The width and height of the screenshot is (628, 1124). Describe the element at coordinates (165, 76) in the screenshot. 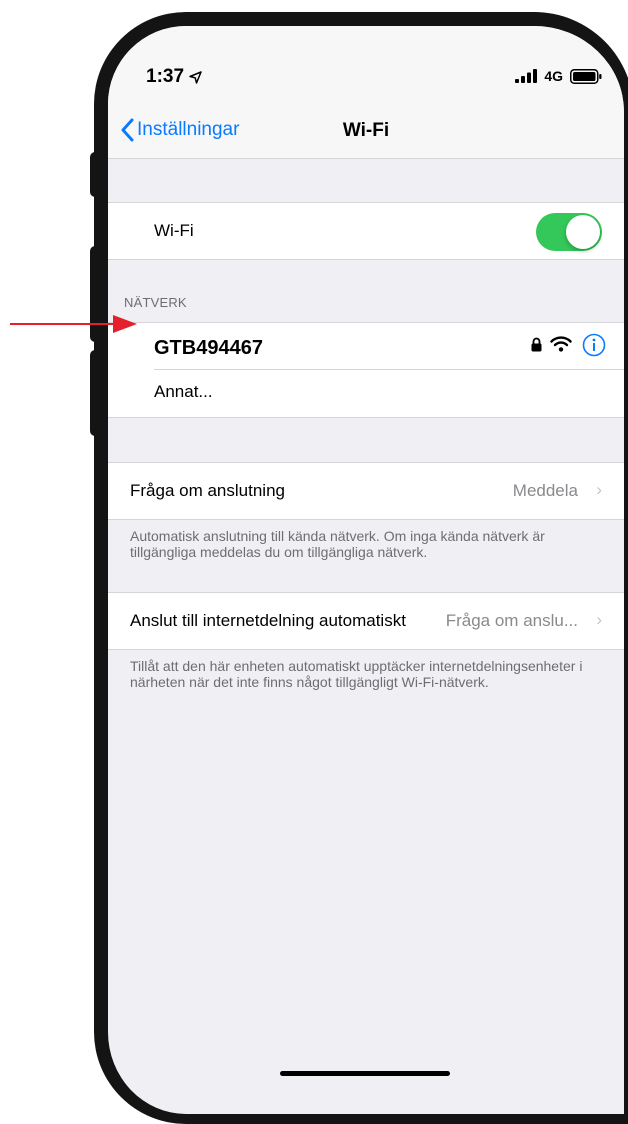

I see `status-time-label: 1:37` at that location.